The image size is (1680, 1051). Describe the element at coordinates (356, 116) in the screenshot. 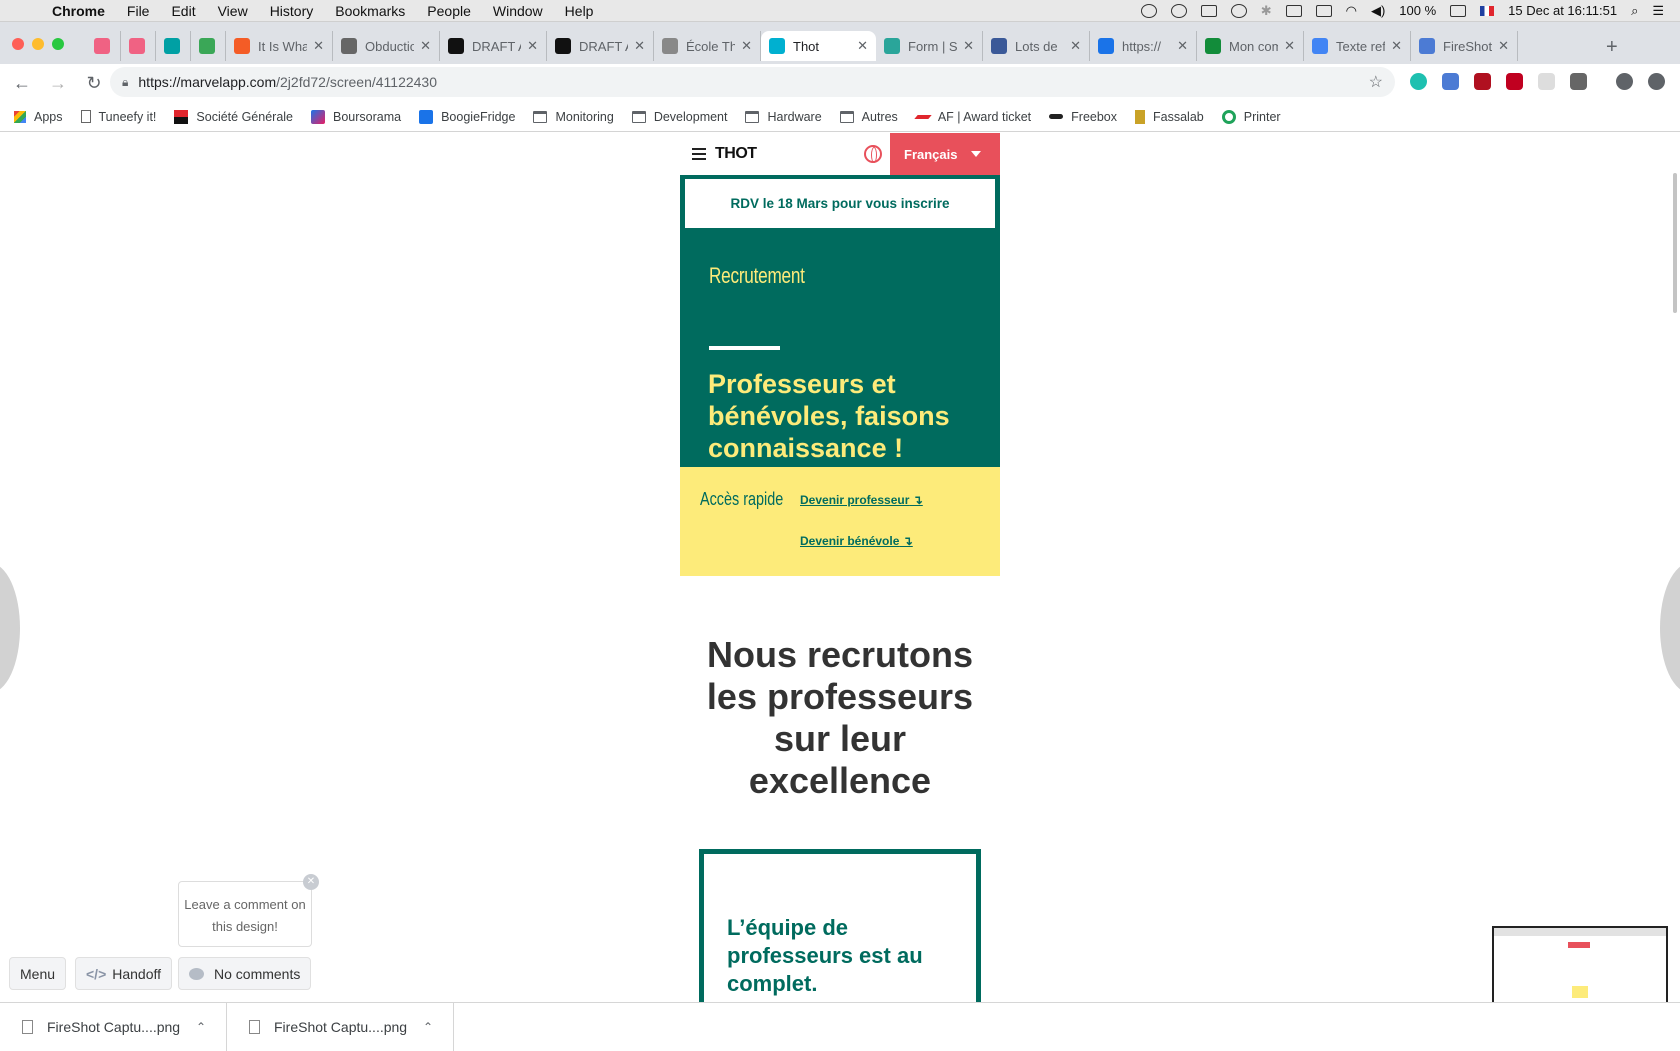

I see `bookmark-boursorama: Boursorama` at that location.